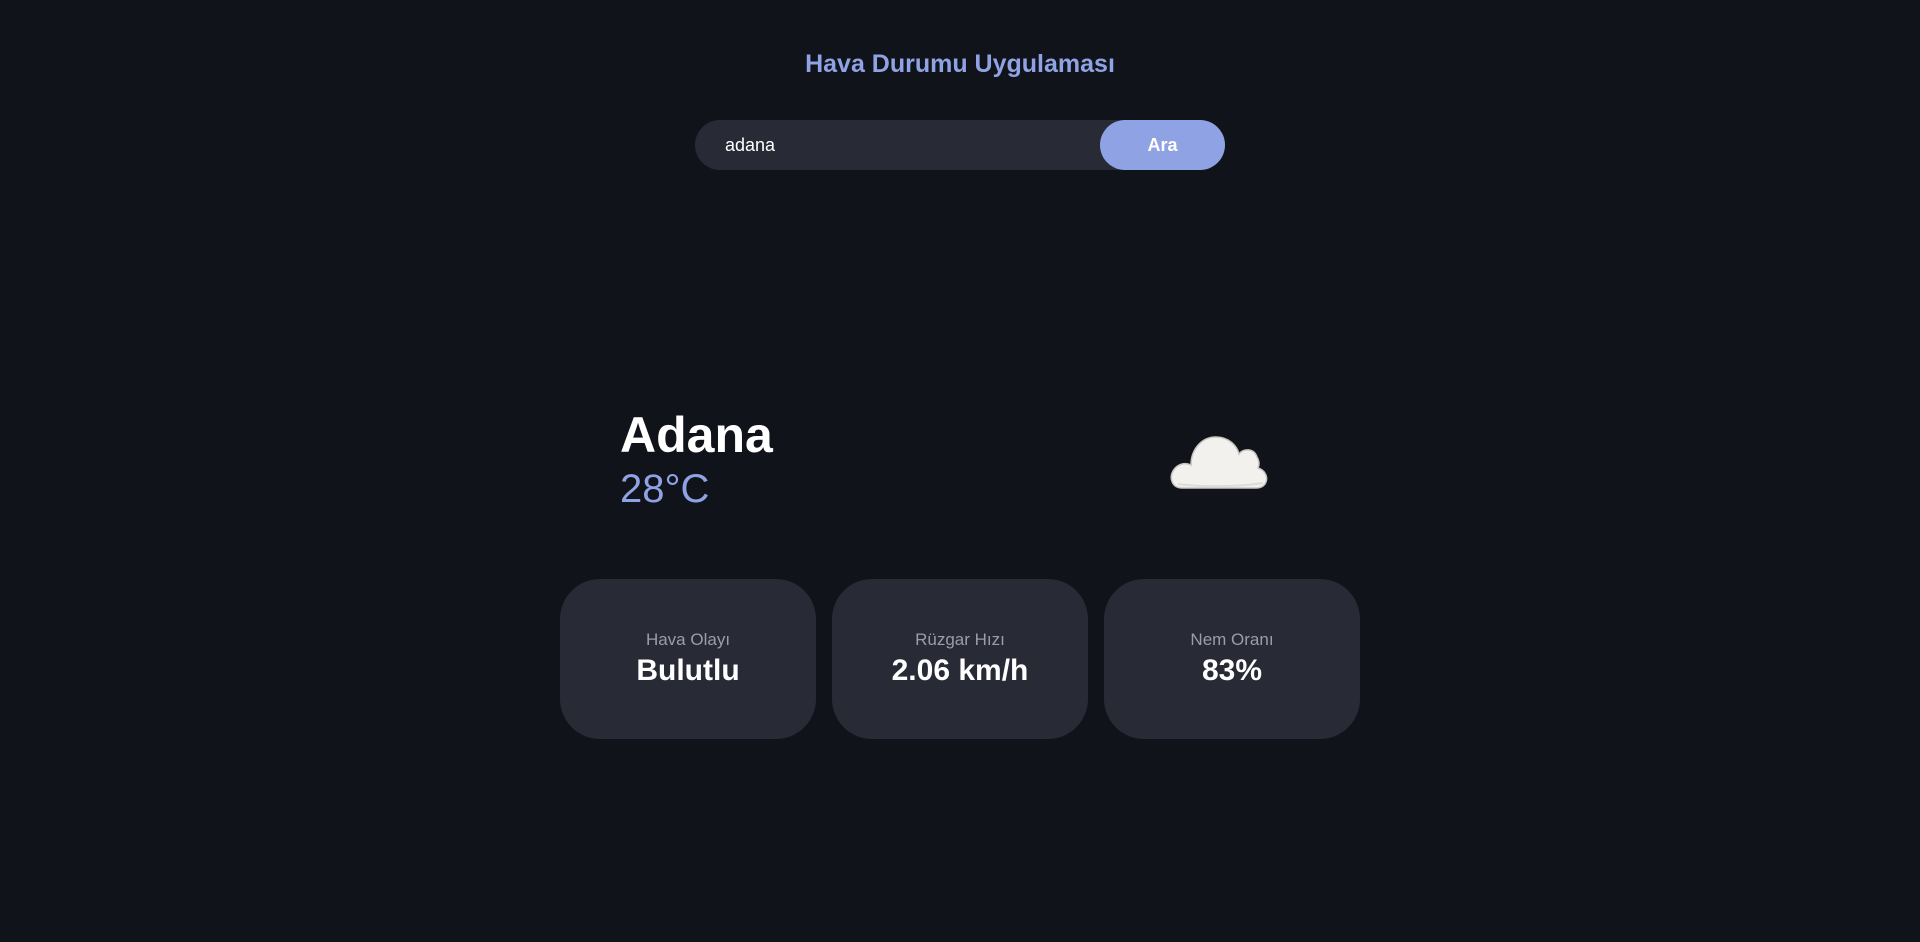 The image size is (1920, 942). Describe the element at coordinates (1232, 639) in the screenshot. I see `card-label: Nem Oranı` at that location.